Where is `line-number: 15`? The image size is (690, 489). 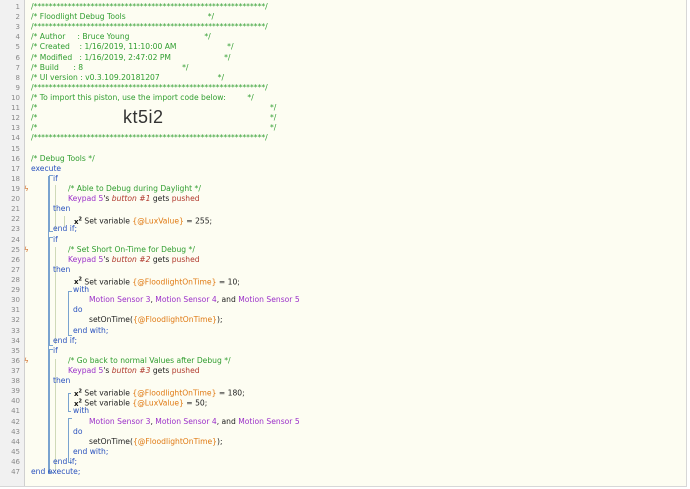 line-number: 15 is located at coordinates (15, 148).